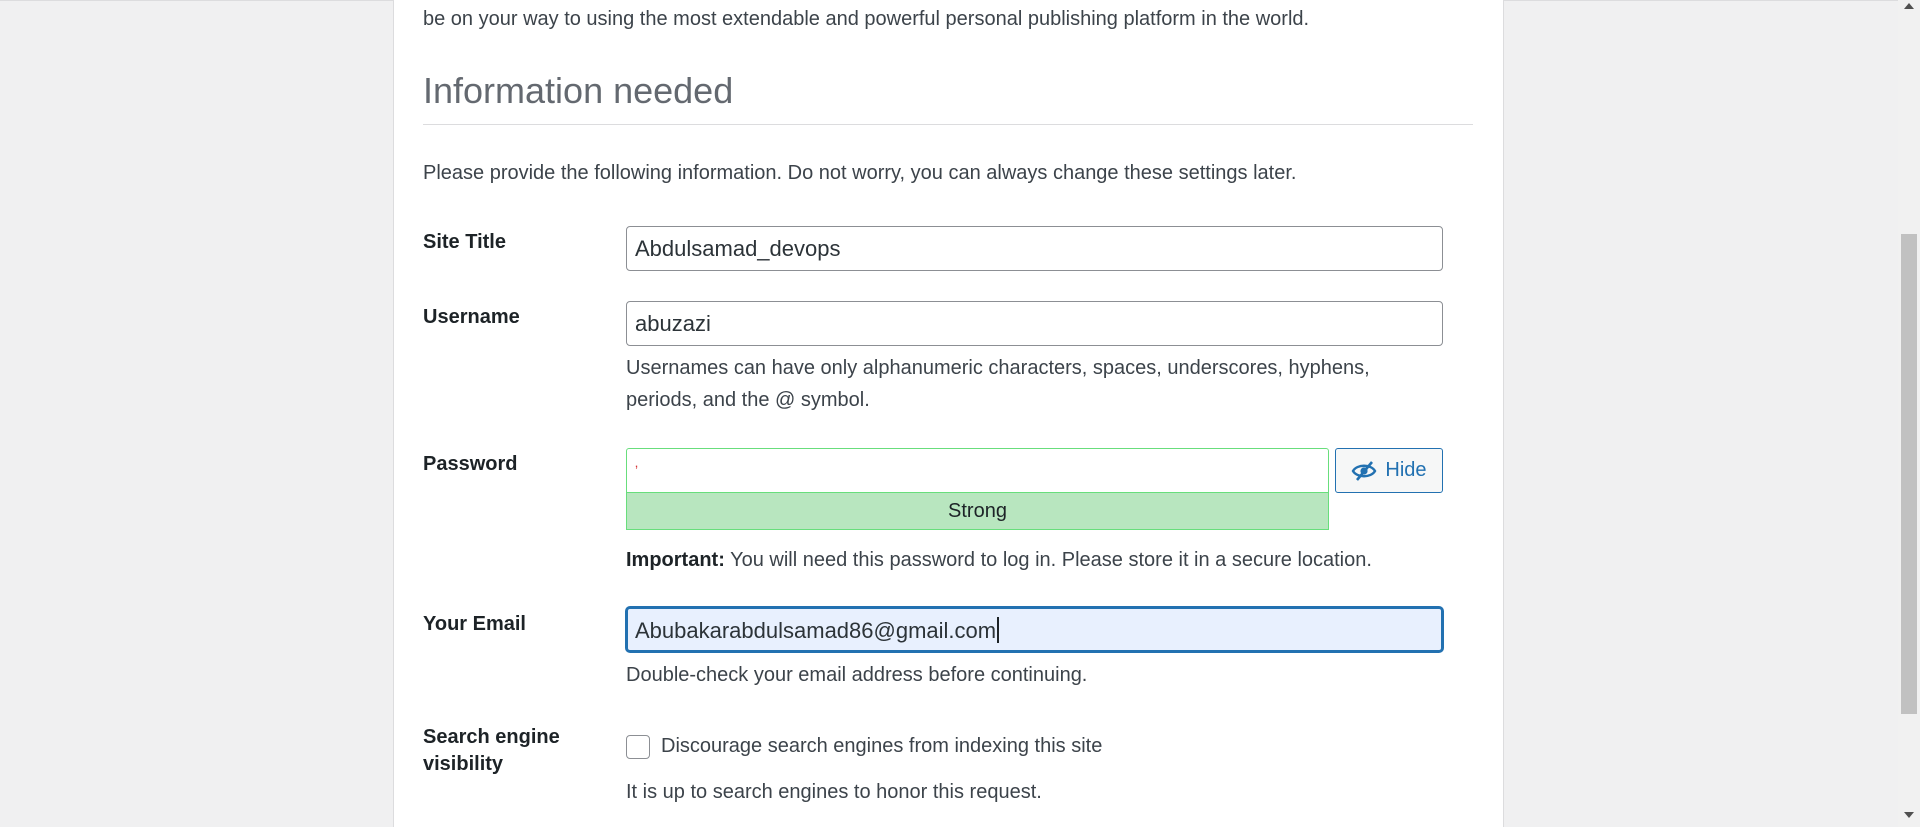  What do you see at coordinates (491, 751) in the screenshot?
I see `search-visibility-label: Search engine visibility` at bounding box center [491, 751].